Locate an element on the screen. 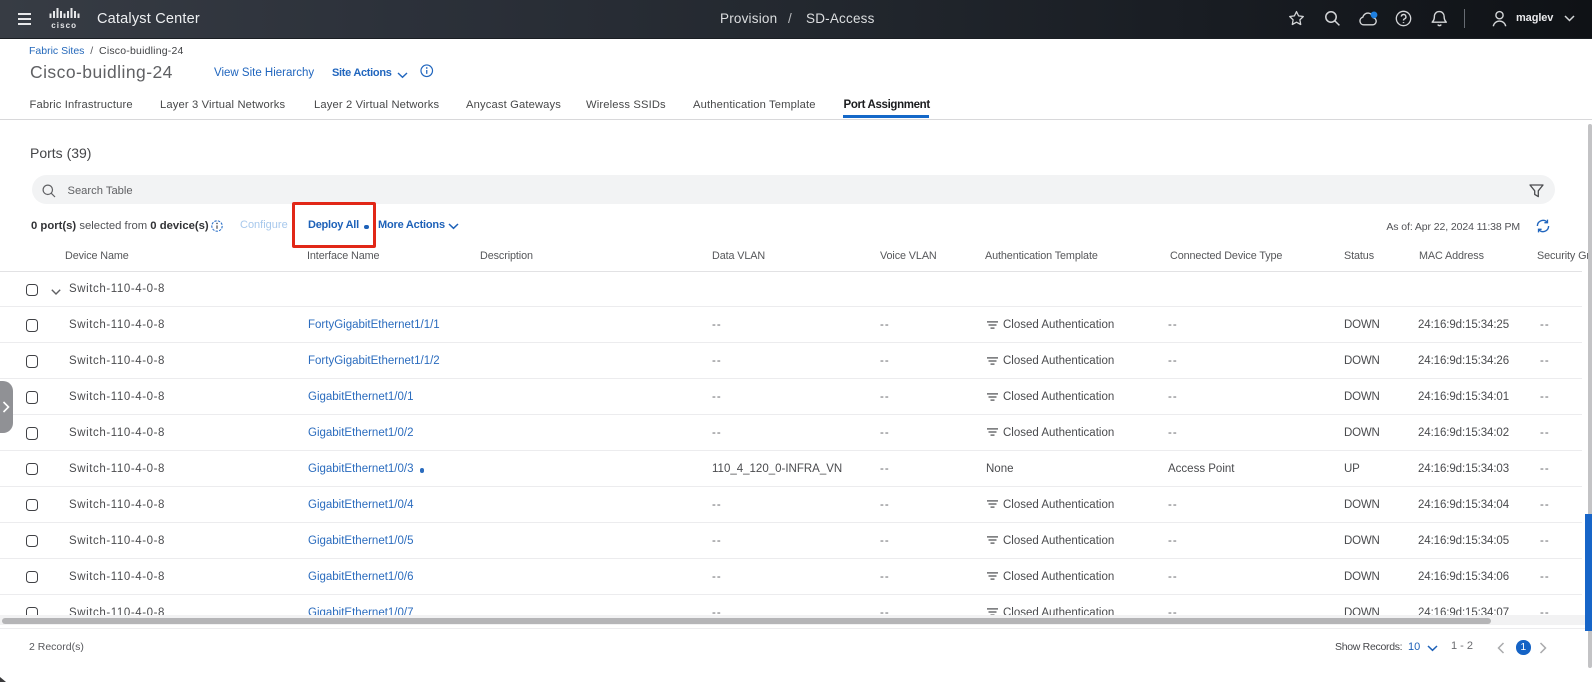 This screenshot has height=682, width=1592. svg-text: cisco is located at coordinates (64, 24).